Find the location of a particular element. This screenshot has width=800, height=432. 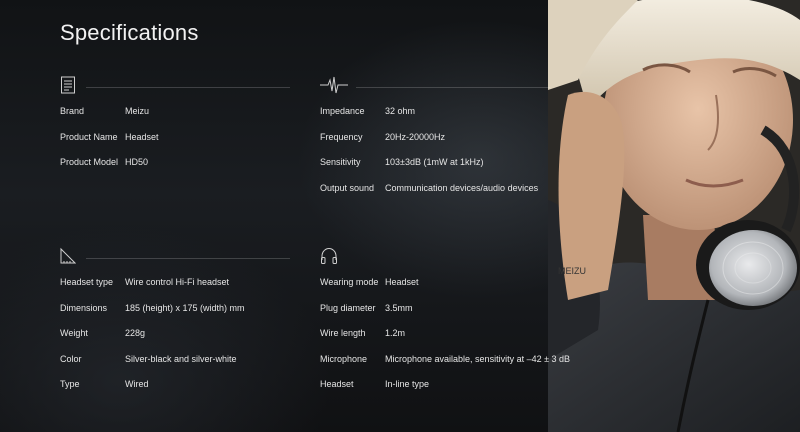

spec-row: Dimensions 185 (height) x 175 (width) mm is located at coordinates (175, 316).